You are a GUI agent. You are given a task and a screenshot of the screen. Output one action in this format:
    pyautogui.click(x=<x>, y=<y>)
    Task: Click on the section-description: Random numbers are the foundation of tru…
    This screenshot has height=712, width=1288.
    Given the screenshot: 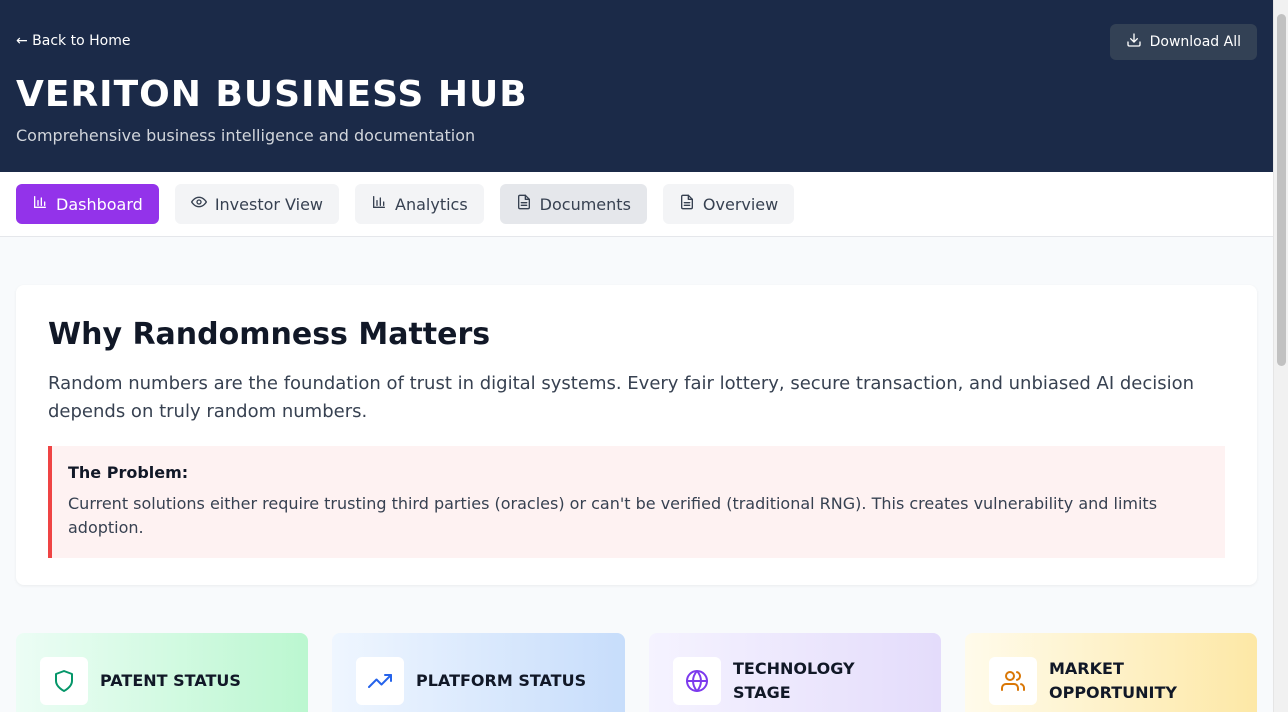 What is the action you would take?
    pyautogui.click(x=621, y=397)
    